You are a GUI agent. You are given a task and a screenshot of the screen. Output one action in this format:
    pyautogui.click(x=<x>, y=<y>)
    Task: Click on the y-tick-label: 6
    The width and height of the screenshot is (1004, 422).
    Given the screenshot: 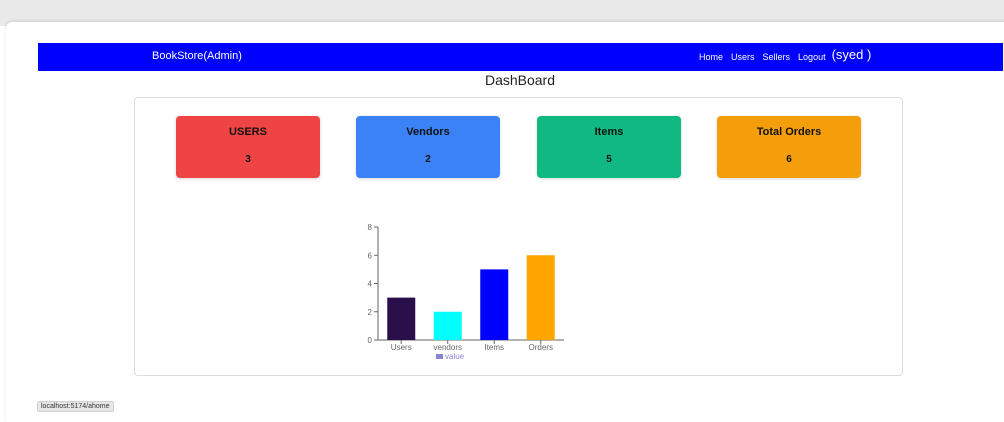 What is the action you would take?
    pyautogui.click(x=370, y=255)
    